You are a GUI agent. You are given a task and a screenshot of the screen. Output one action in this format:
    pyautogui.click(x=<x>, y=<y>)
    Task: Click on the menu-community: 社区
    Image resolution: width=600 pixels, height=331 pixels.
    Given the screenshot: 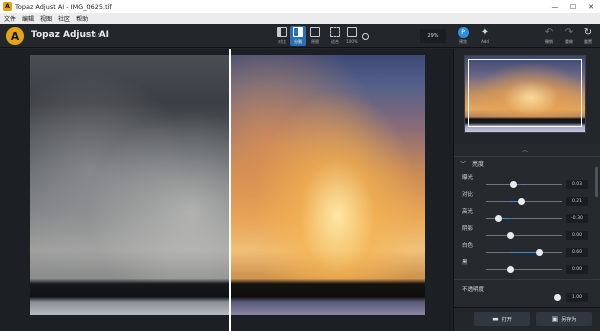 What is the action you would take?
    pyautogui.click(x=64, y=18)
    